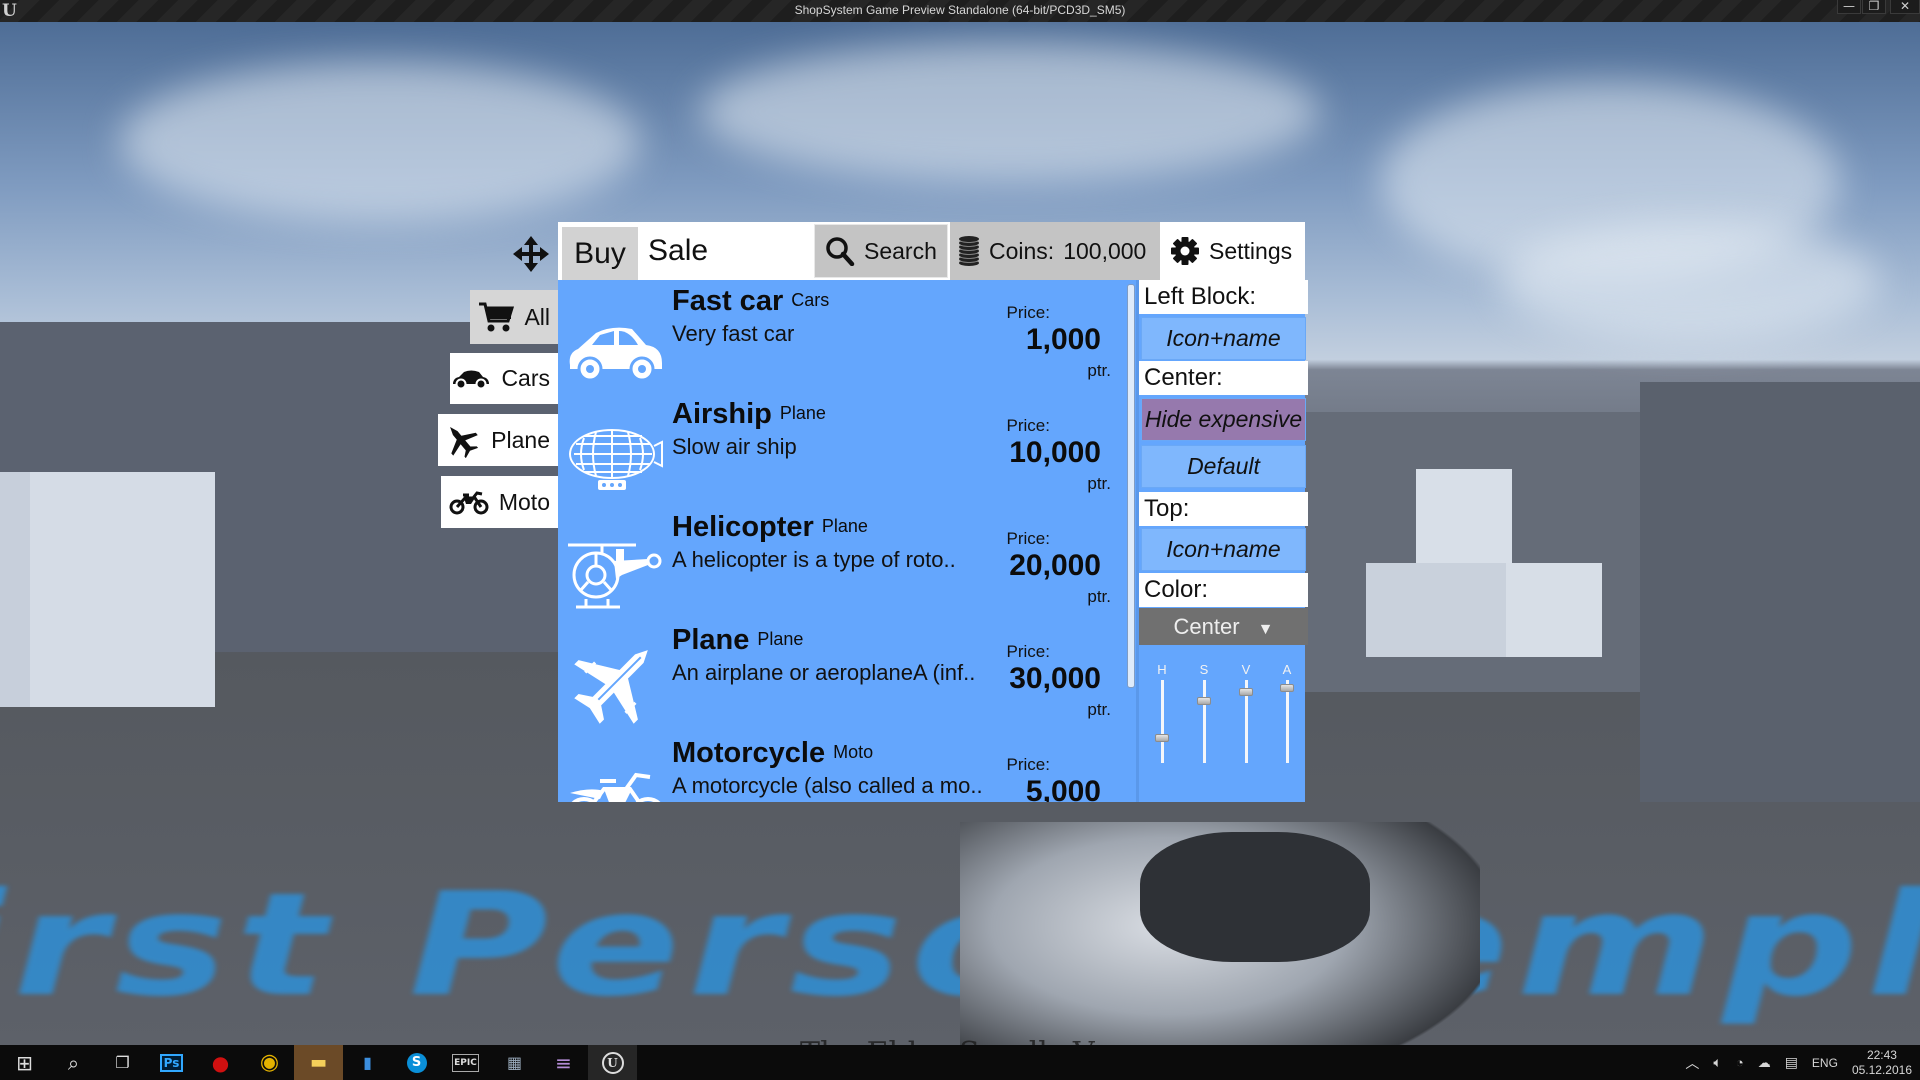  I want to click on item-name: Motorcycle Moto, so click(772, 753).